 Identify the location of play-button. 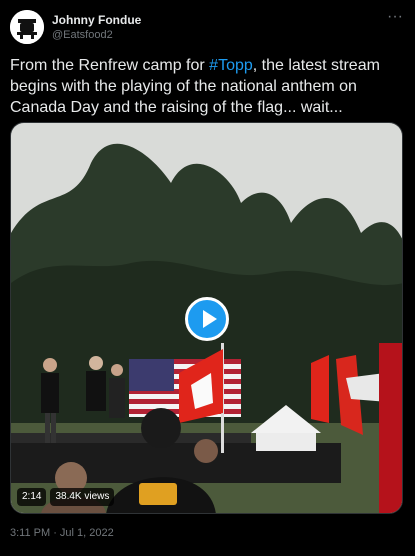
(207, 319).